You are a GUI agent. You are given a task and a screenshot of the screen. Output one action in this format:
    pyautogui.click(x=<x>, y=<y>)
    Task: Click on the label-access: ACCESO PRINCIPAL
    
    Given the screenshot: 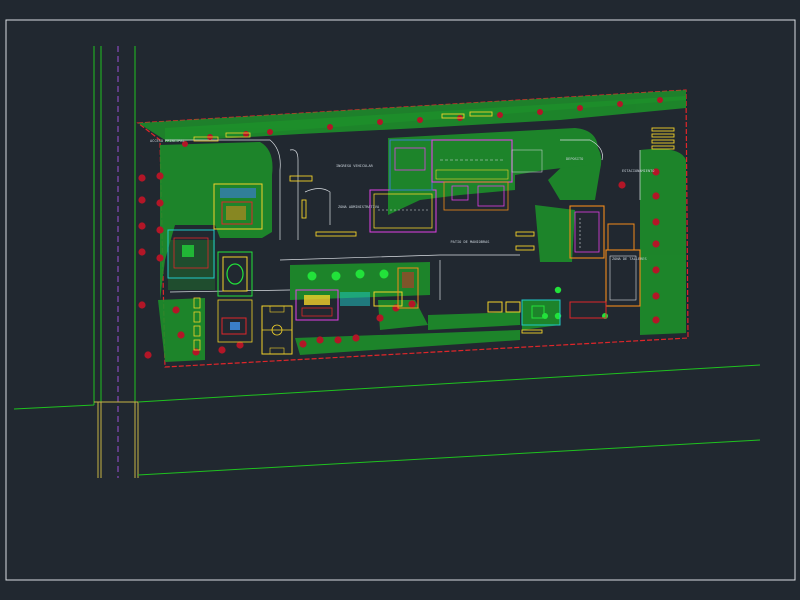 What is the action you would take?
    pyautogui.click(x=167, y=141)
    